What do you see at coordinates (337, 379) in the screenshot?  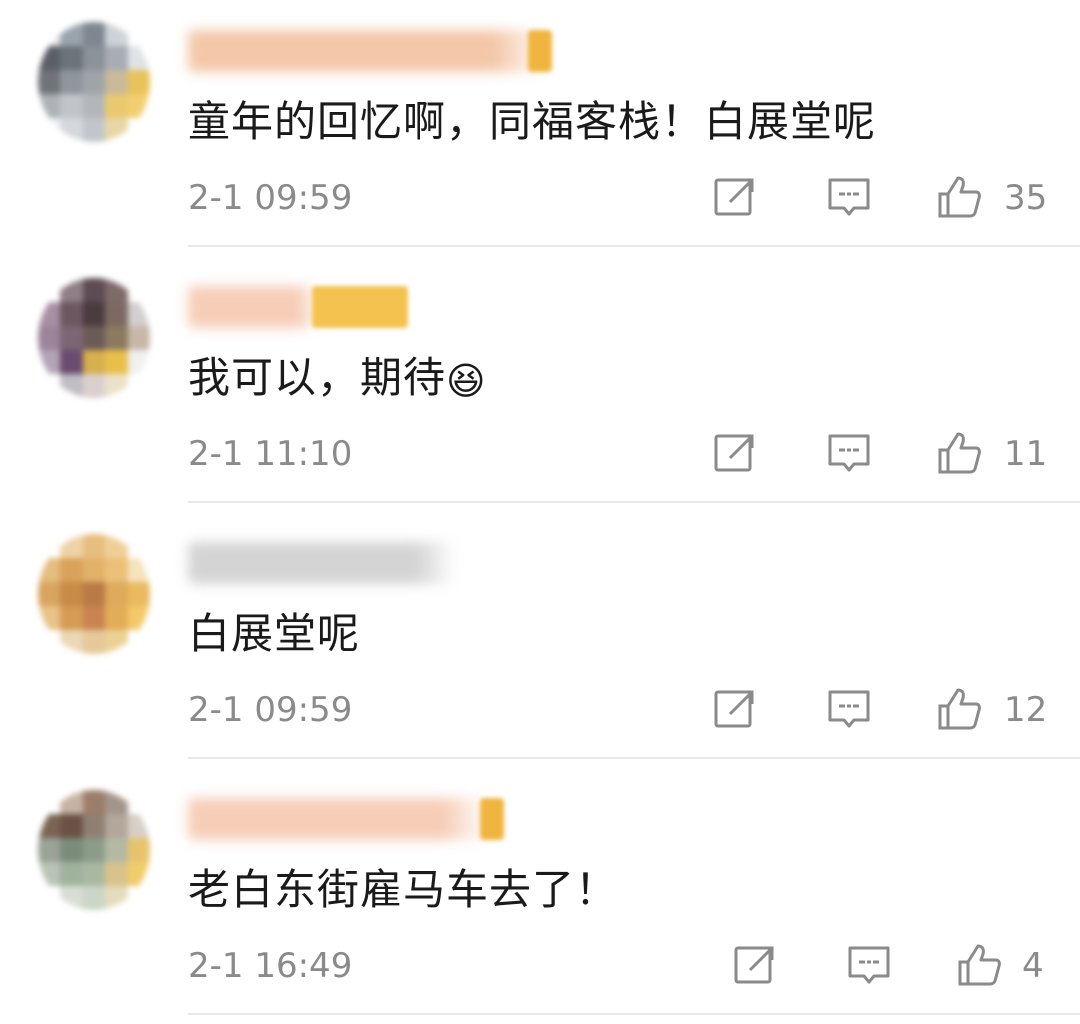 I see `comment-text: 我可以，期待😆` at bounding box center [337, 379].